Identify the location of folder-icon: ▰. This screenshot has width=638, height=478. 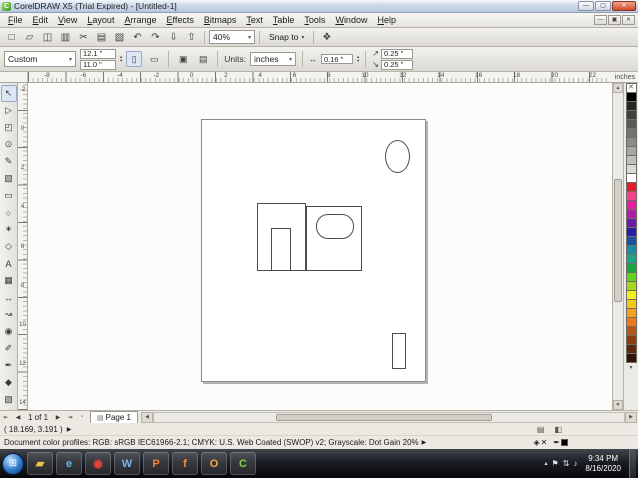
(40, 463).